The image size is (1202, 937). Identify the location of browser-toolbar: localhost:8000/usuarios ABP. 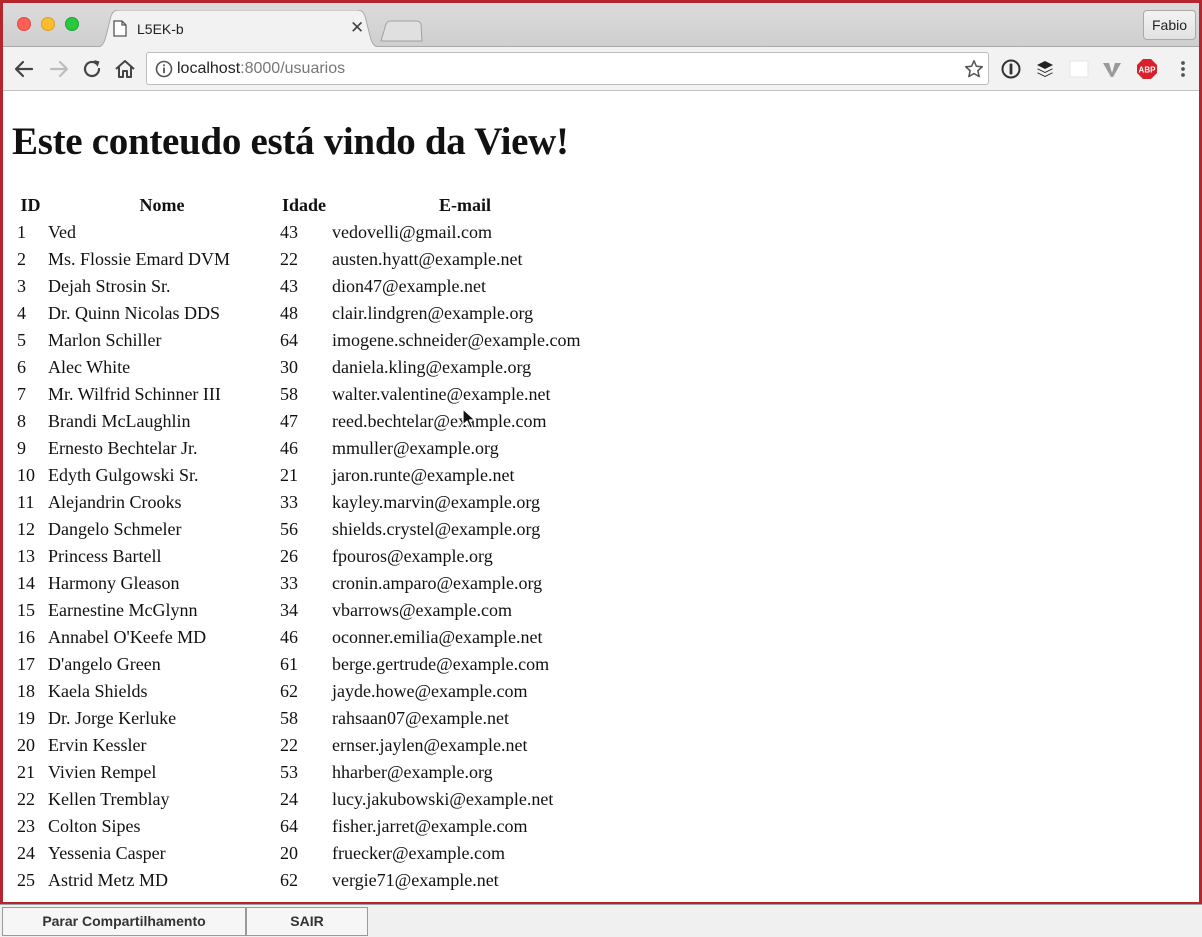
(601, 69).